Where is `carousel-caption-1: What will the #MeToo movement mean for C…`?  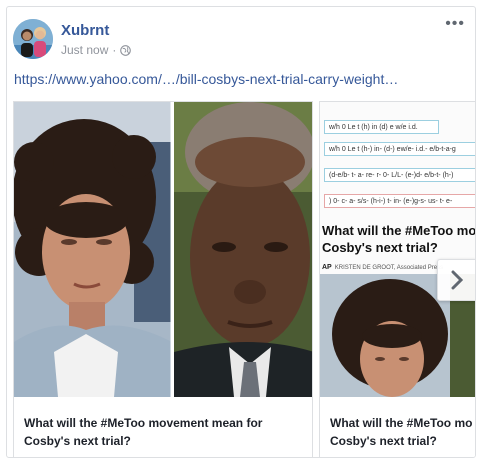 carousel-caption-1: What will the #MeToo movement mean for C… is located at coordinates (164, 432).